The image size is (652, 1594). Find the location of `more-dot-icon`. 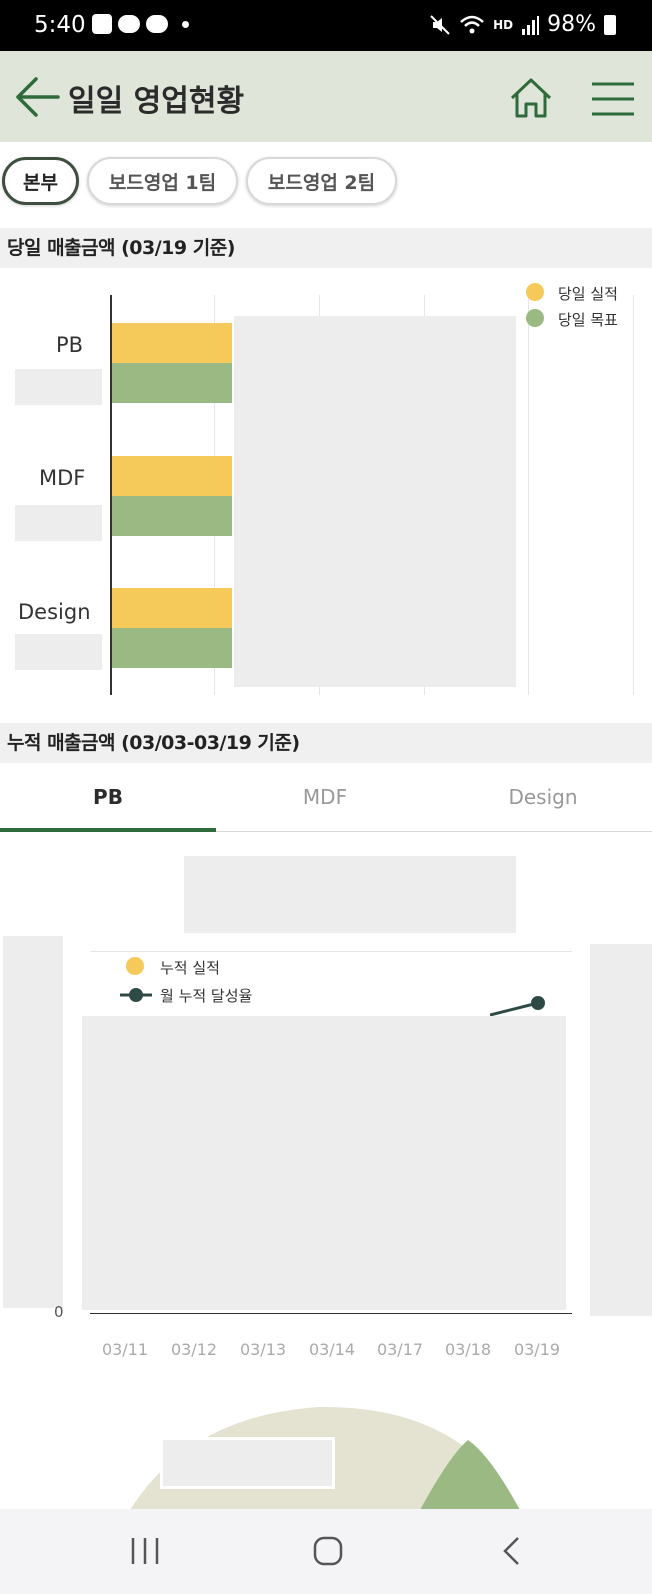

more-dot-icon is located at coordinates (185, 24).